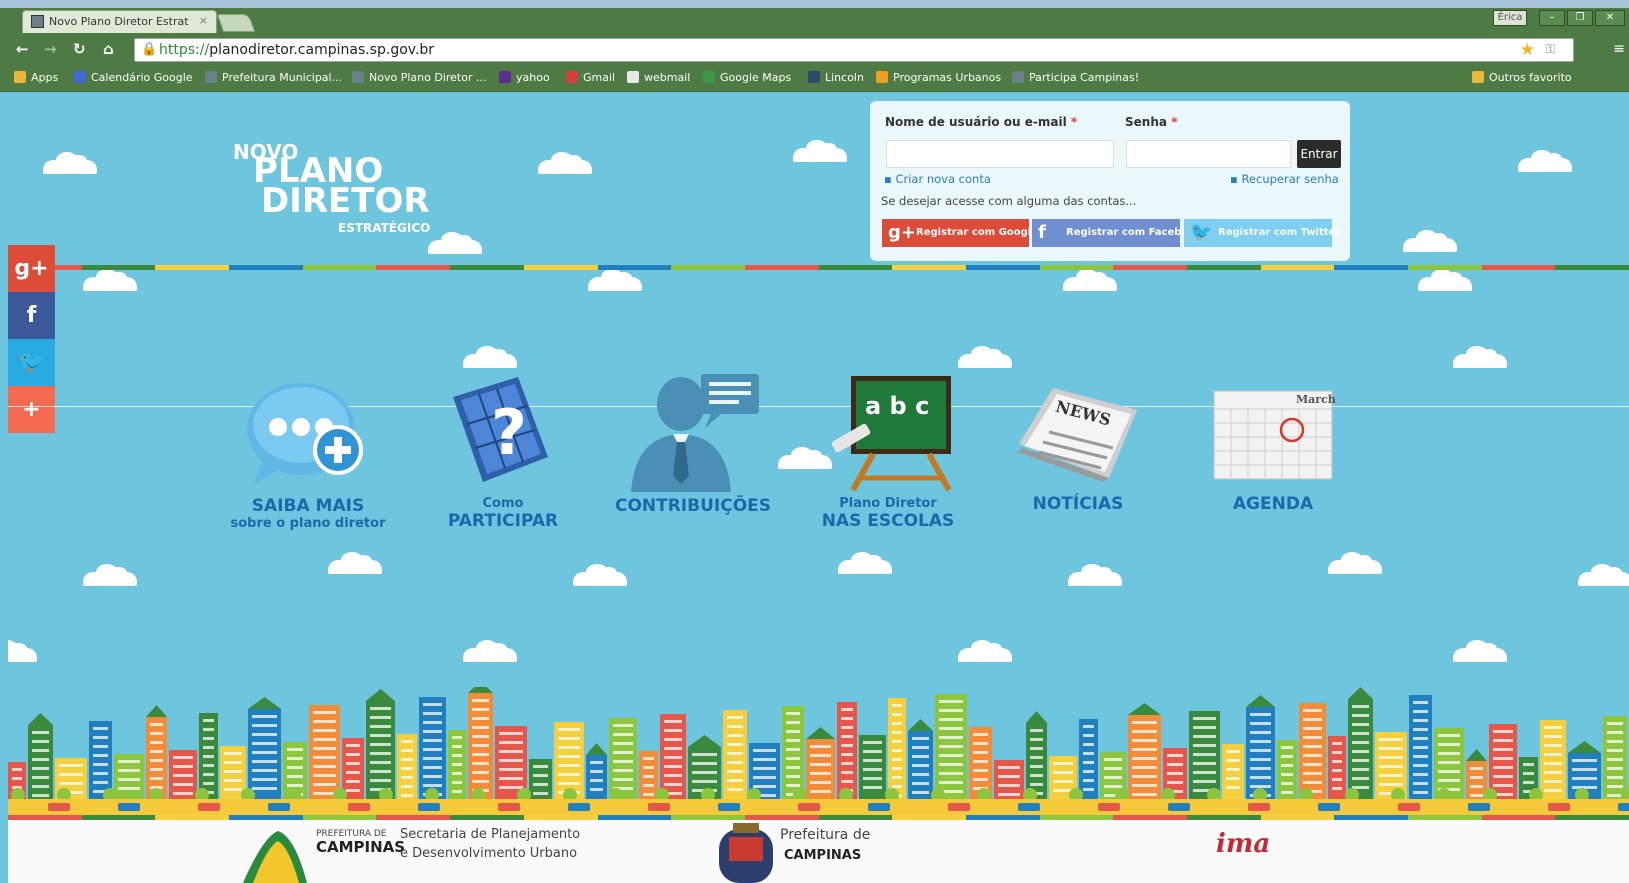 The width and height of the screenshot is (1629, 883). What do you see at coordinates (533, 77) in the screenshot?
I see `bookmark-label: yahoo` at bounding box center [533, 77].